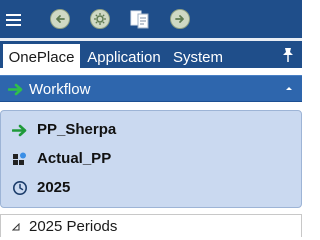  What do you see at coordinates (288, 55) in the screenshot?
I see `pin-icon` at bounding box center [288, 55].